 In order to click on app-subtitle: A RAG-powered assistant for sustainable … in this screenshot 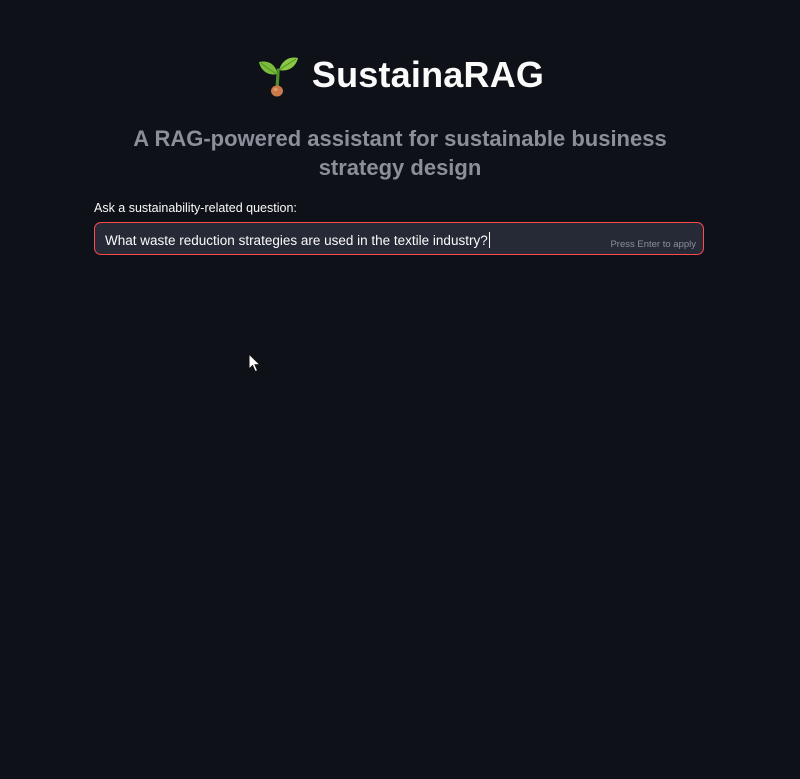, I will do `click(400, 153)`.